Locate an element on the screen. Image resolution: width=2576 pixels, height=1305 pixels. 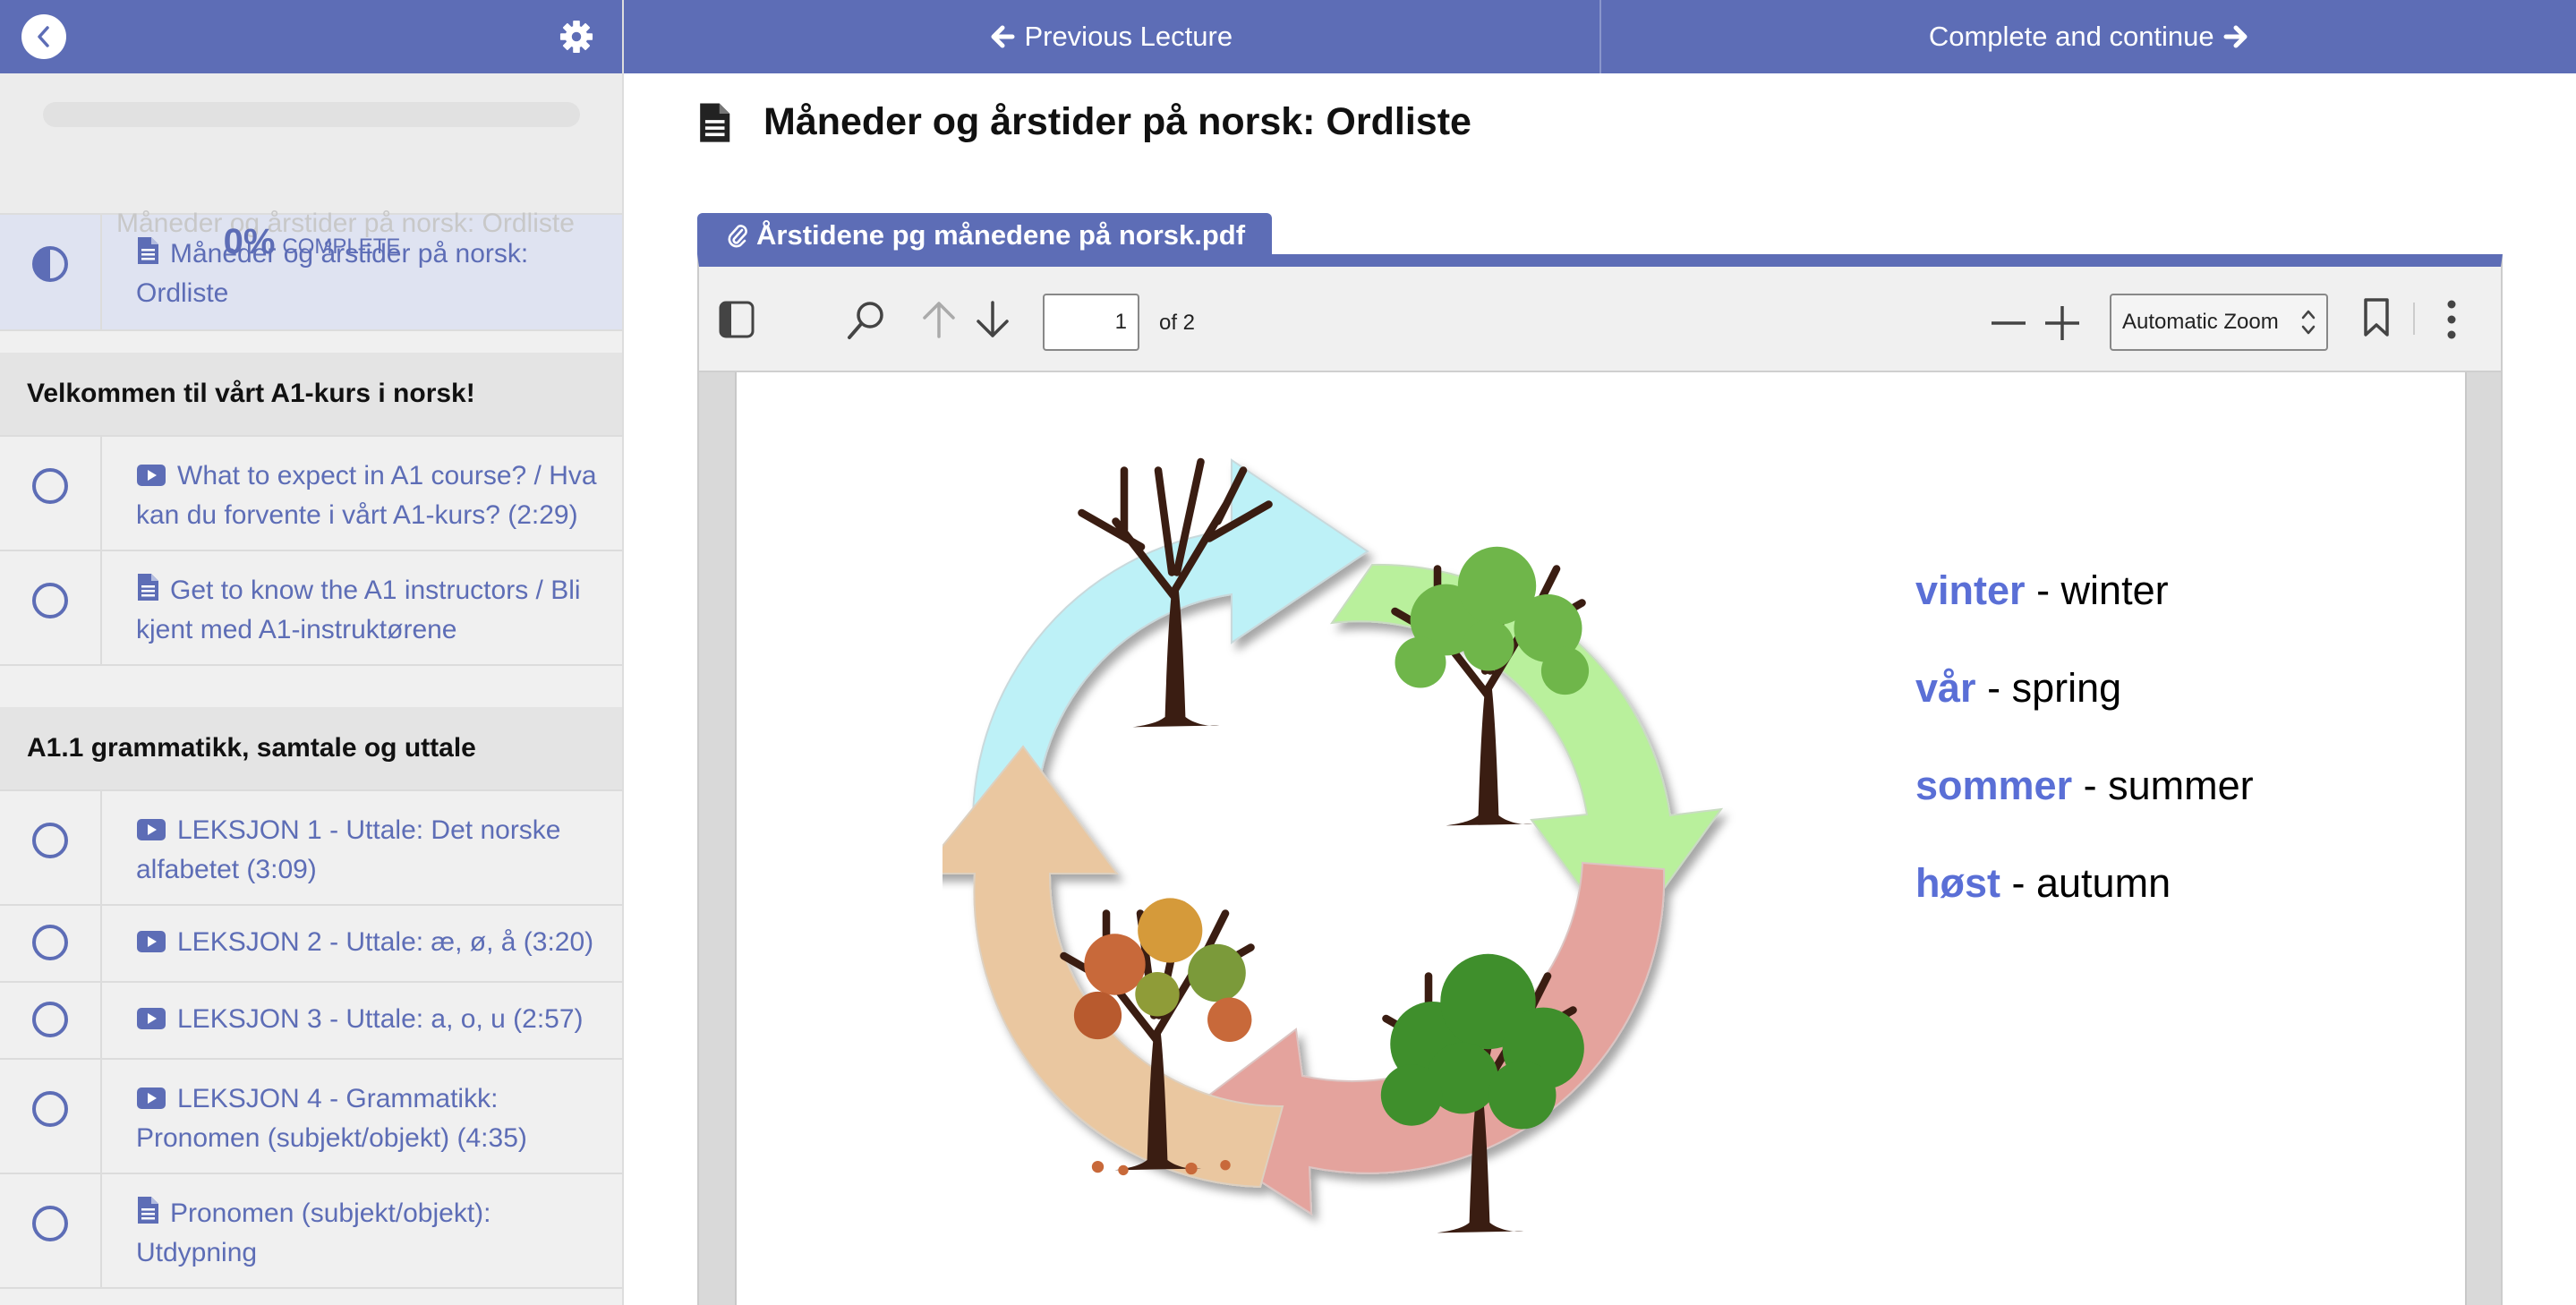
sidebar-toggle-button is located at coordinates (737, 322).